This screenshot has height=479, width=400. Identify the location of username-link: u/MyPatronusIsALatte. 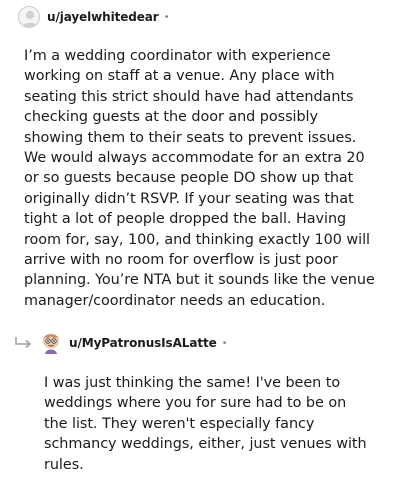
(143, 343).